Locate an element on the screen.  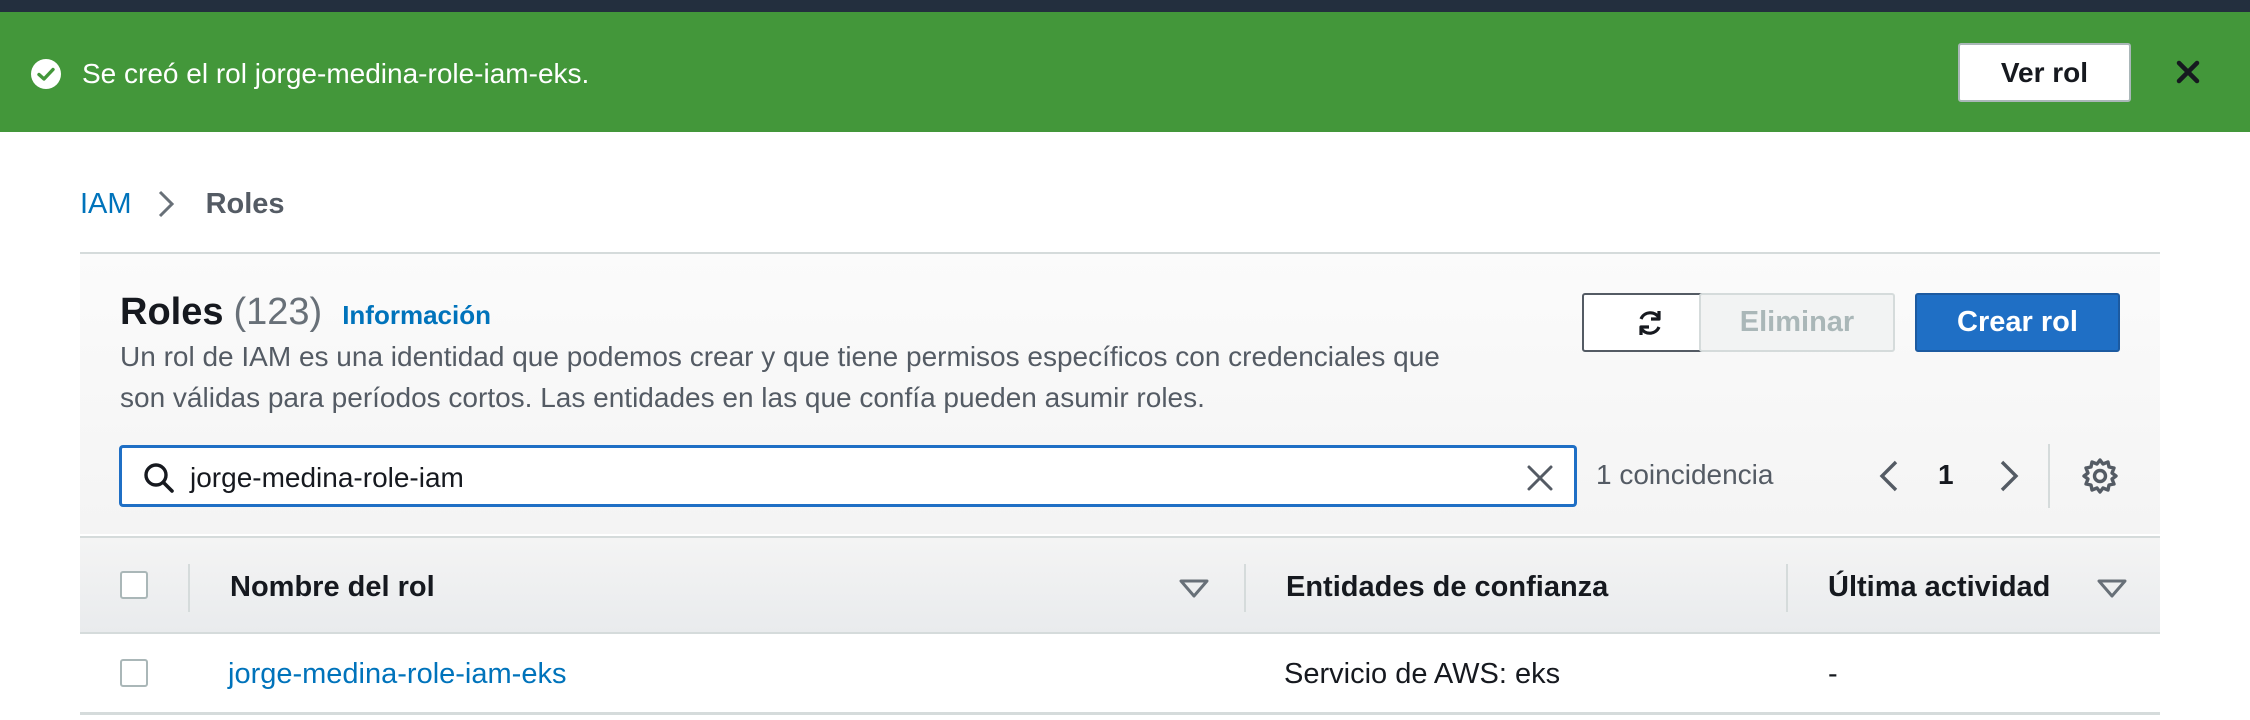
refresh-button is located at coordinates (1650, 322).